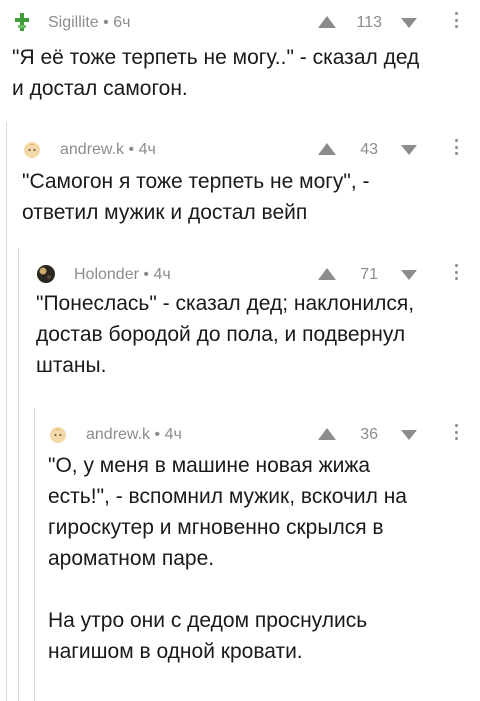 The width and height of the screenshot is (480, 701). Describe the element at coordinates (106, 274) in the screenshot. I see `author-name: Holonder` at that location.